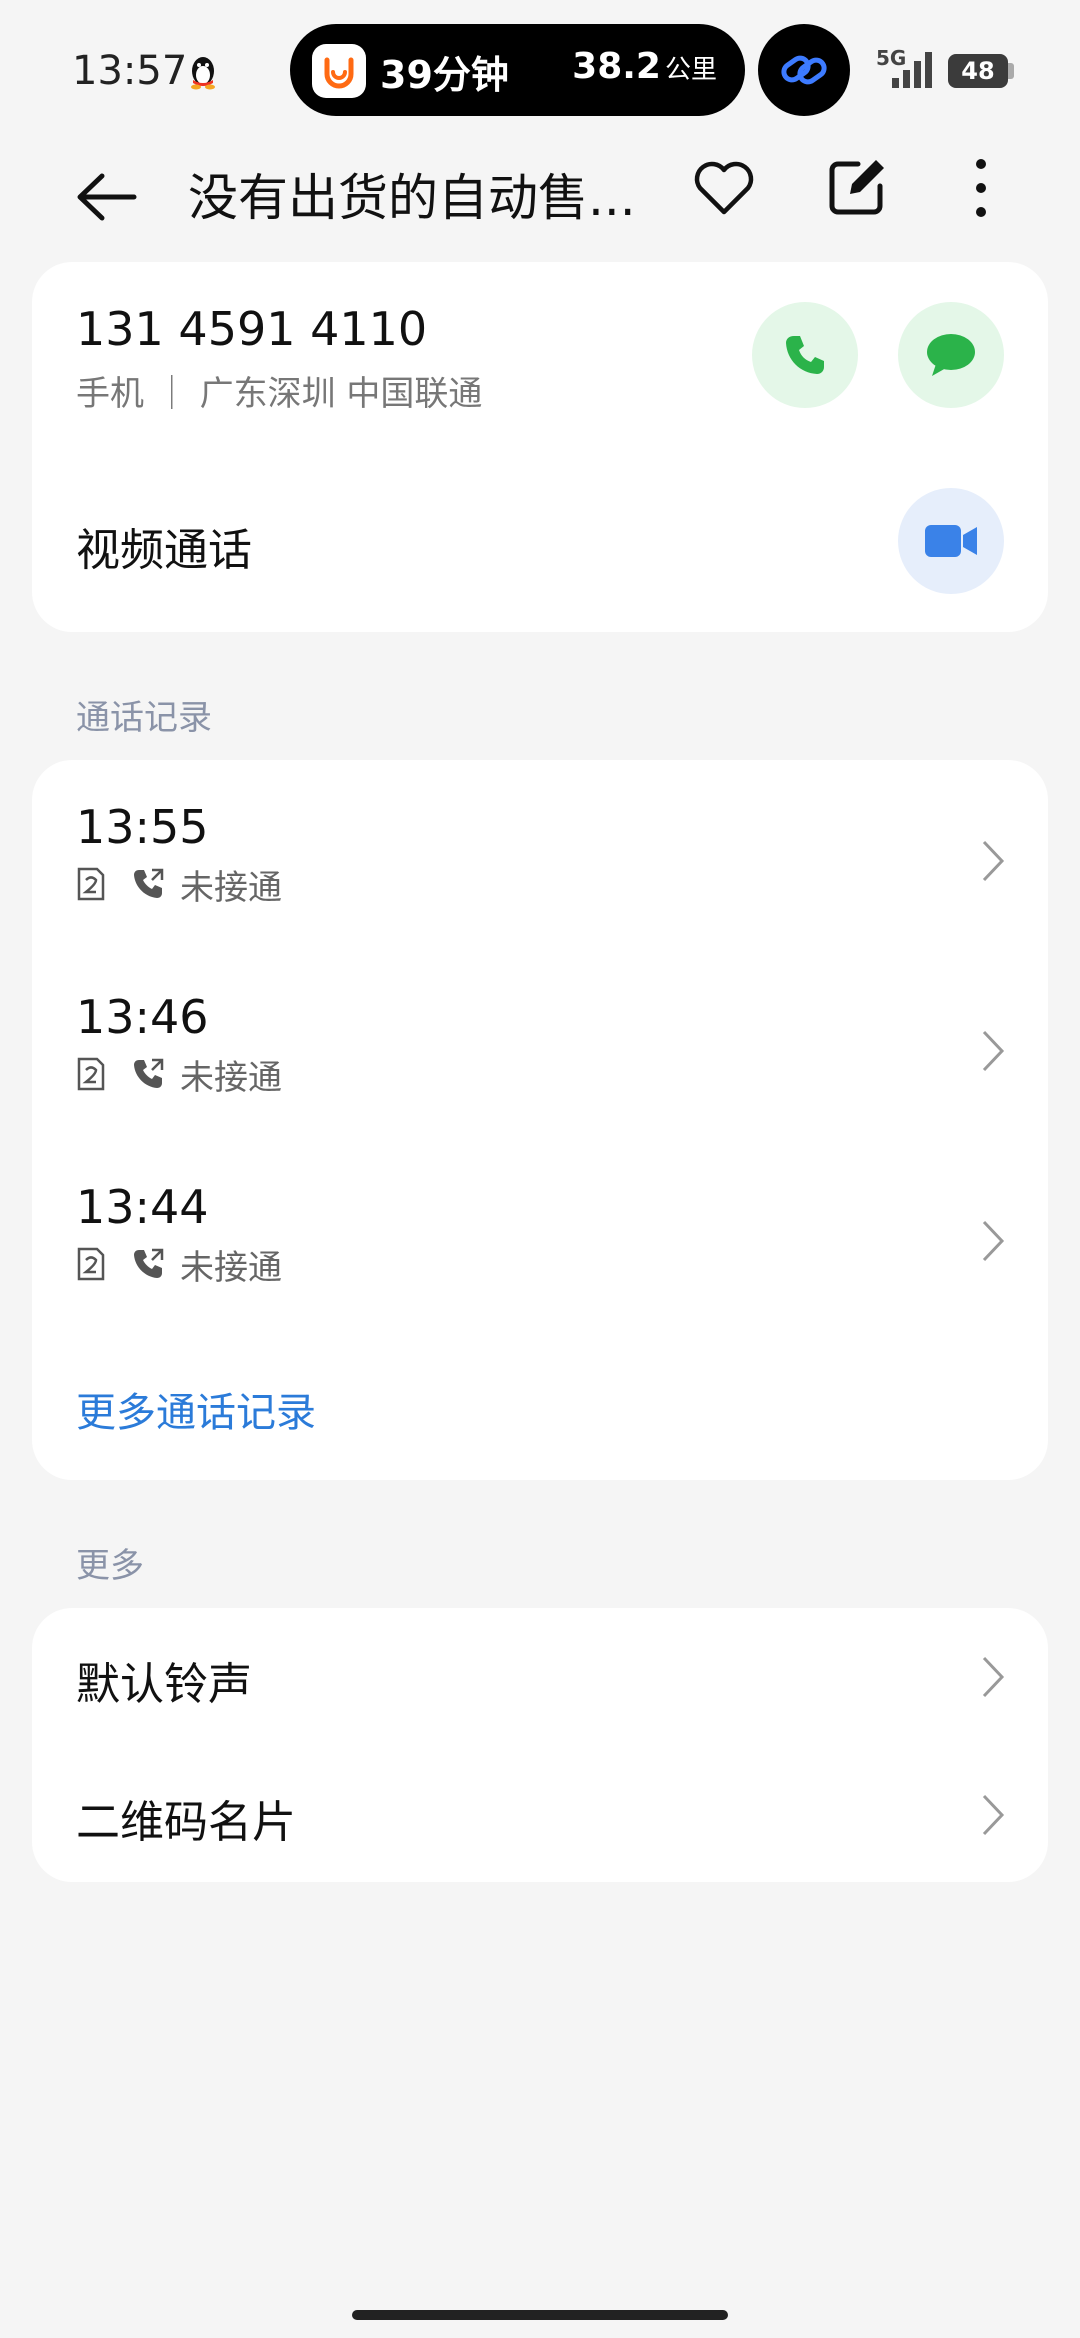  I want to click on more-options-icon, so click(981, 188).